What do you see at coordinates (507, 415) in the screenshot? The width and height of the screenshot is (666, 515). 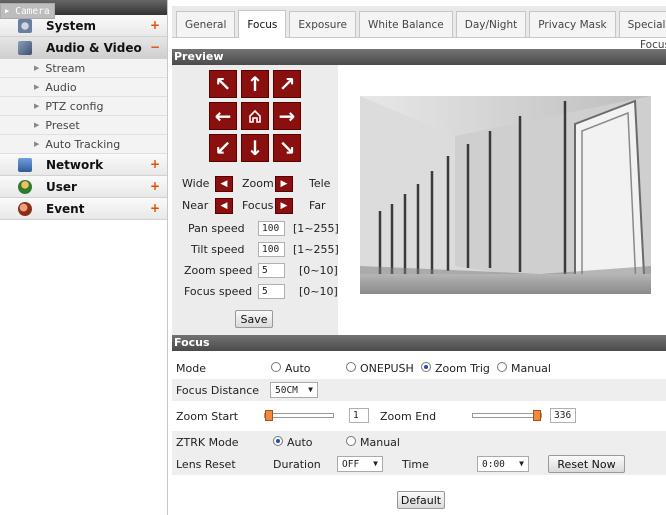 I see `zoom-end-slider` at bounding box center [507, 415].